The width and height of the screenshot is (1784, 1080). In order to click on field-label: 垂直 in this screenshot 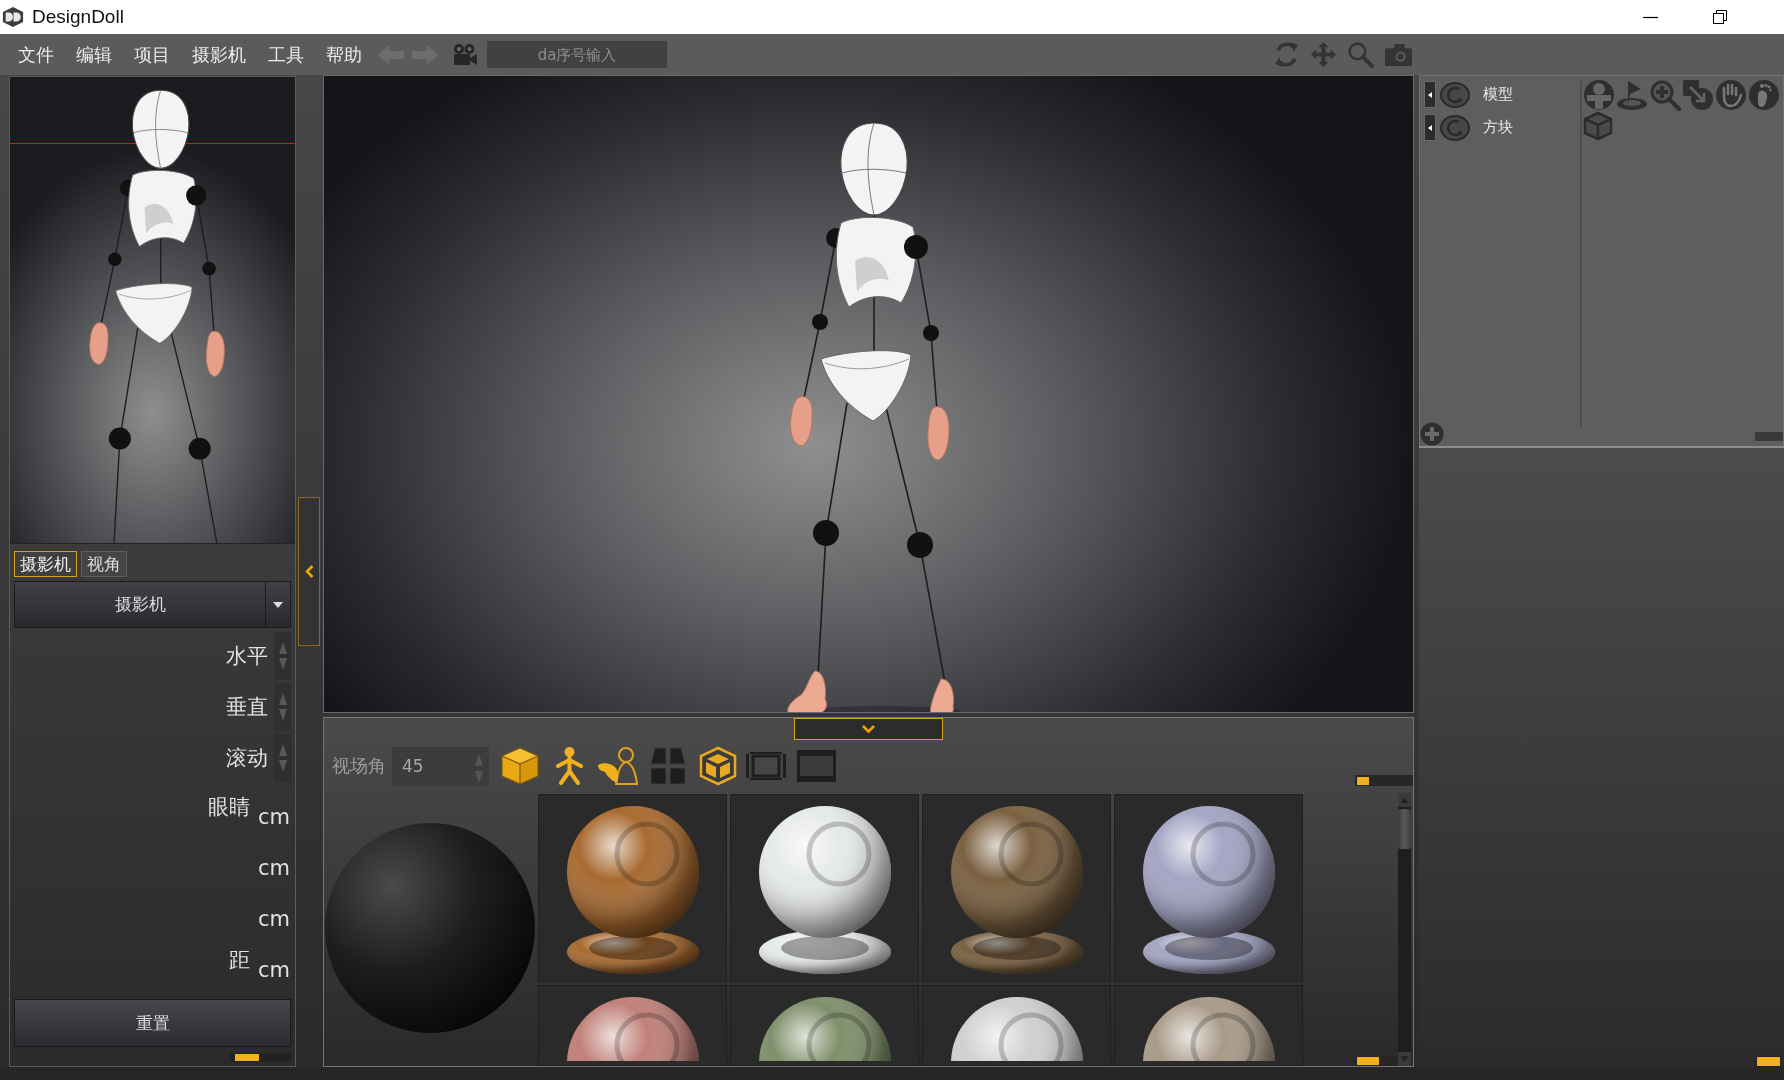, I will do `click(247, 707)`.